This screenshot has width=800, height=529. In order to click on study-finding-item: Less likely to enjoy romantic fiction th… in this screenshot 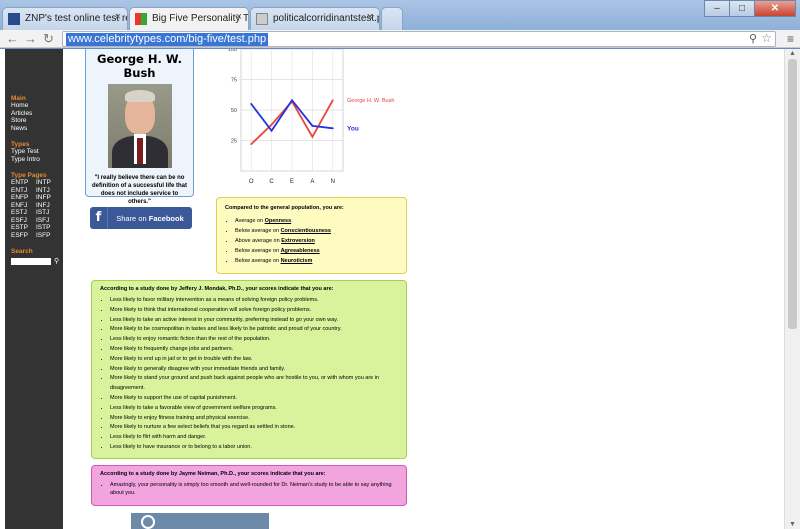, I will do `click(254, 340)`.